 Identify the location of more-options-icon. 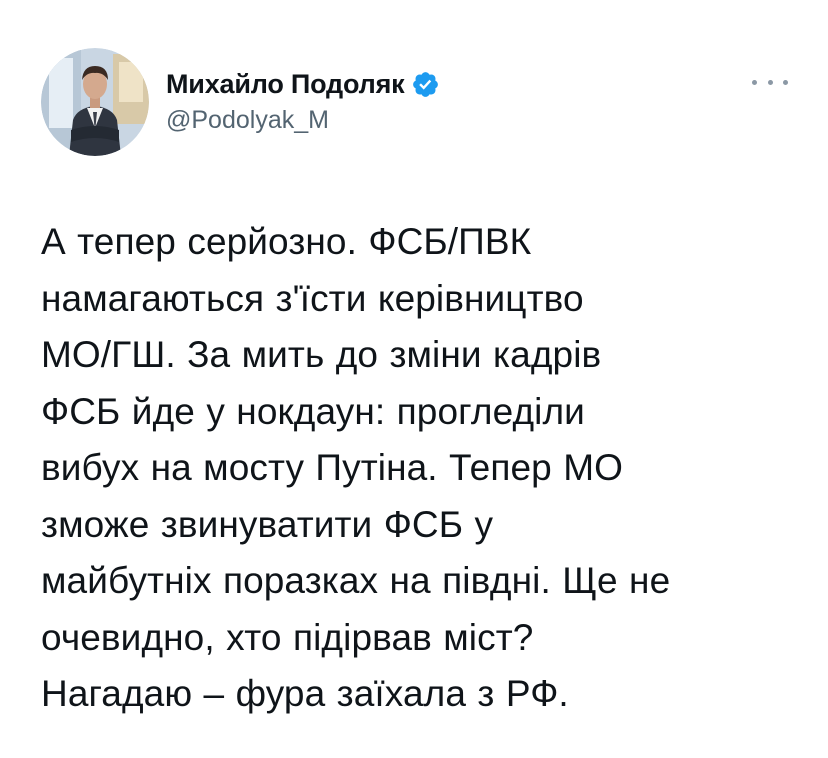
(770, 82).